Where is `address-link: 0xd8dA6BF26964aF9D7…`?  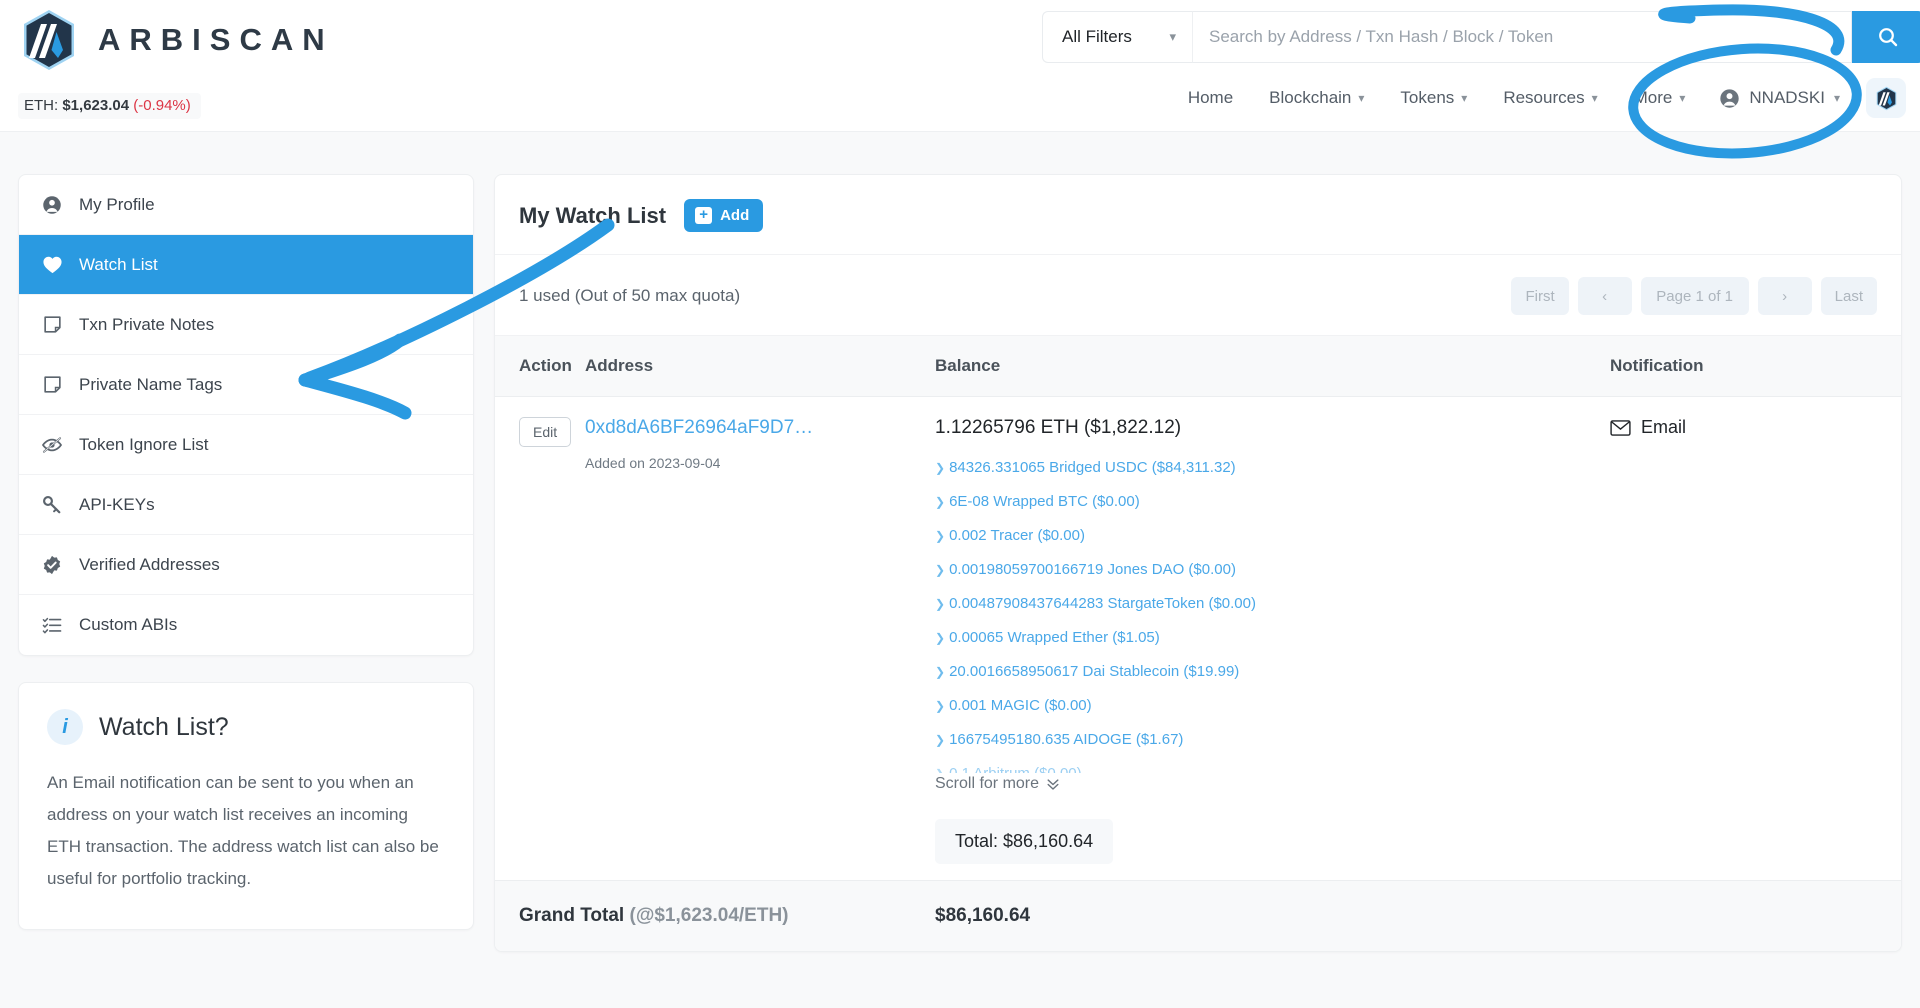 address-link: 0xd8dA6BF26964aF9D7… is located at coordinates (760, 428).